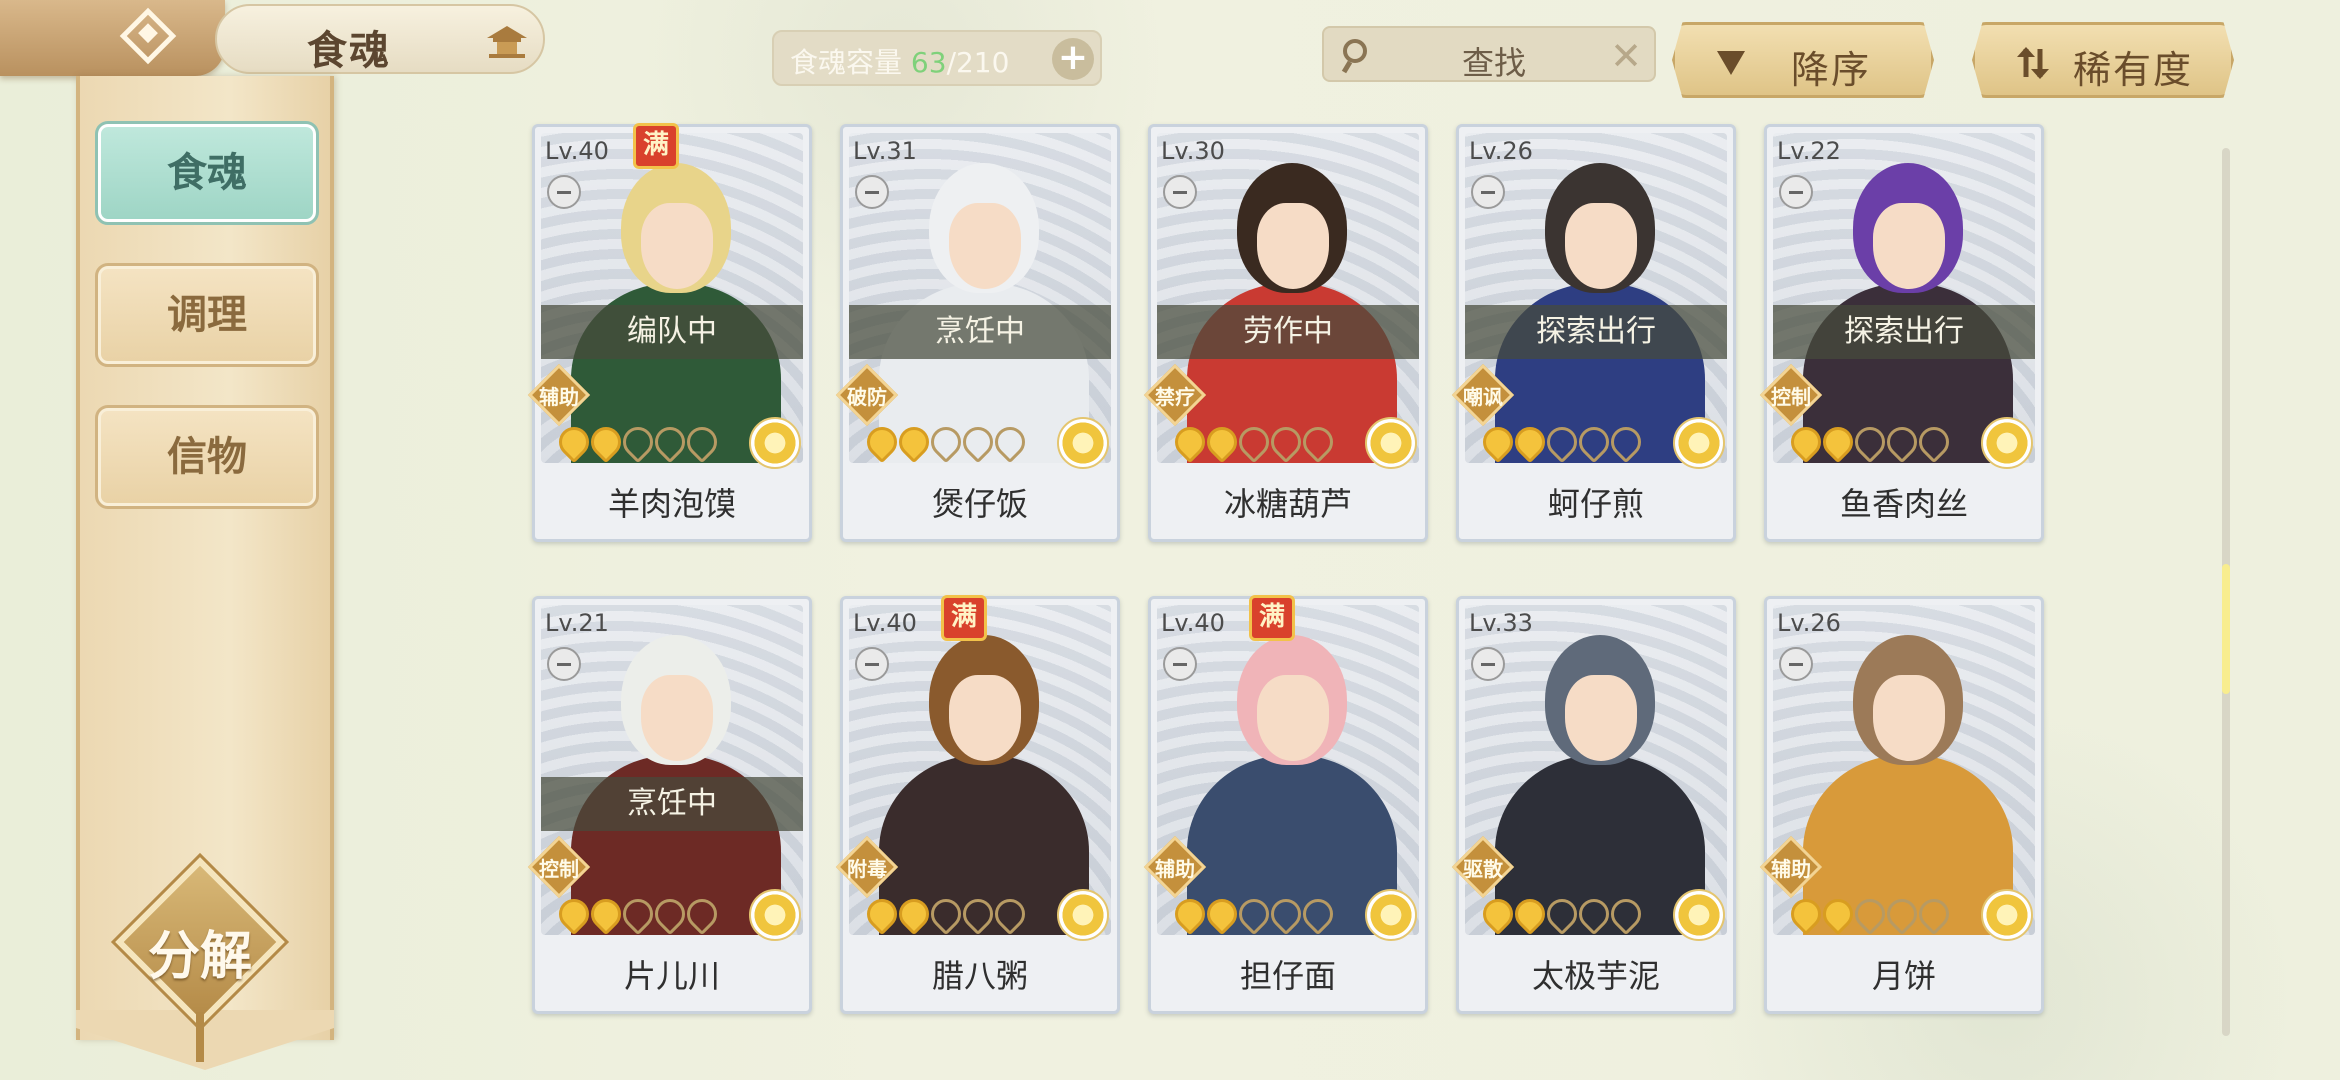 This screenshot has height=1080, width=2340. What do you see at coordinates (1501, 151) in the screenshot?
I see `level-label: Lv.26` at bounding box center [1501, 151].